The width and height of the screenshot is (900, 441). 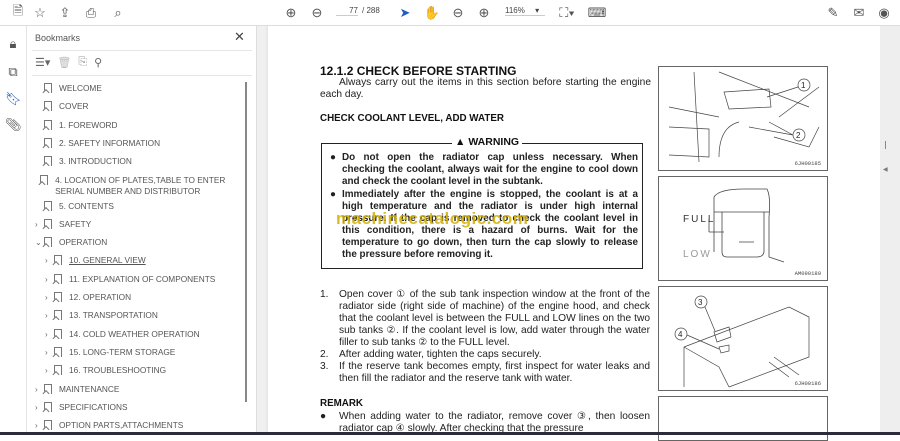 I want to click on scroll-thumb, so click(x=885, y=145).